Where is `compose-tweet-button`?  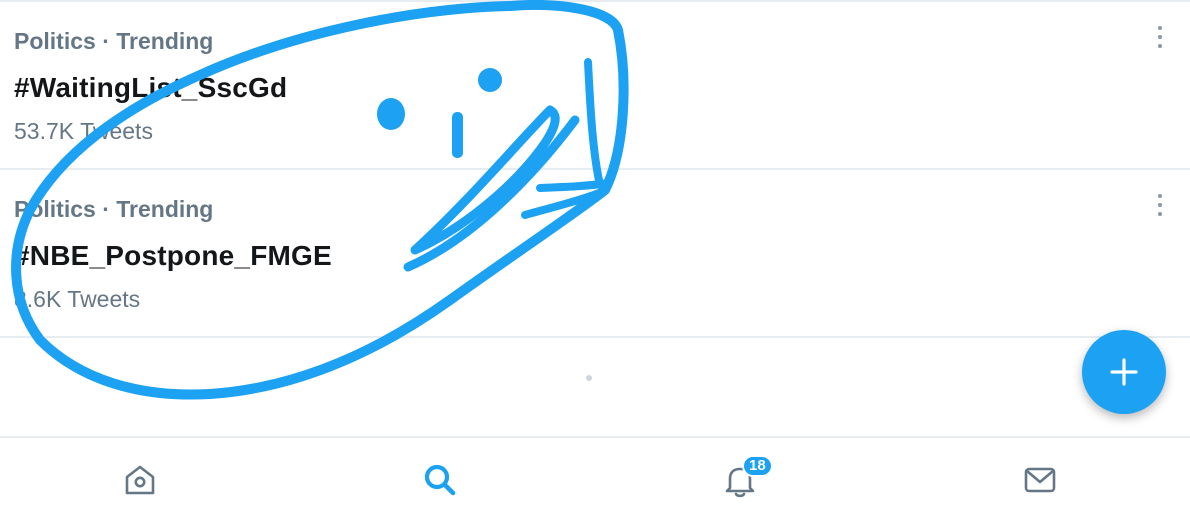
compose-tweet-button is located at coordinates (1124, 372).